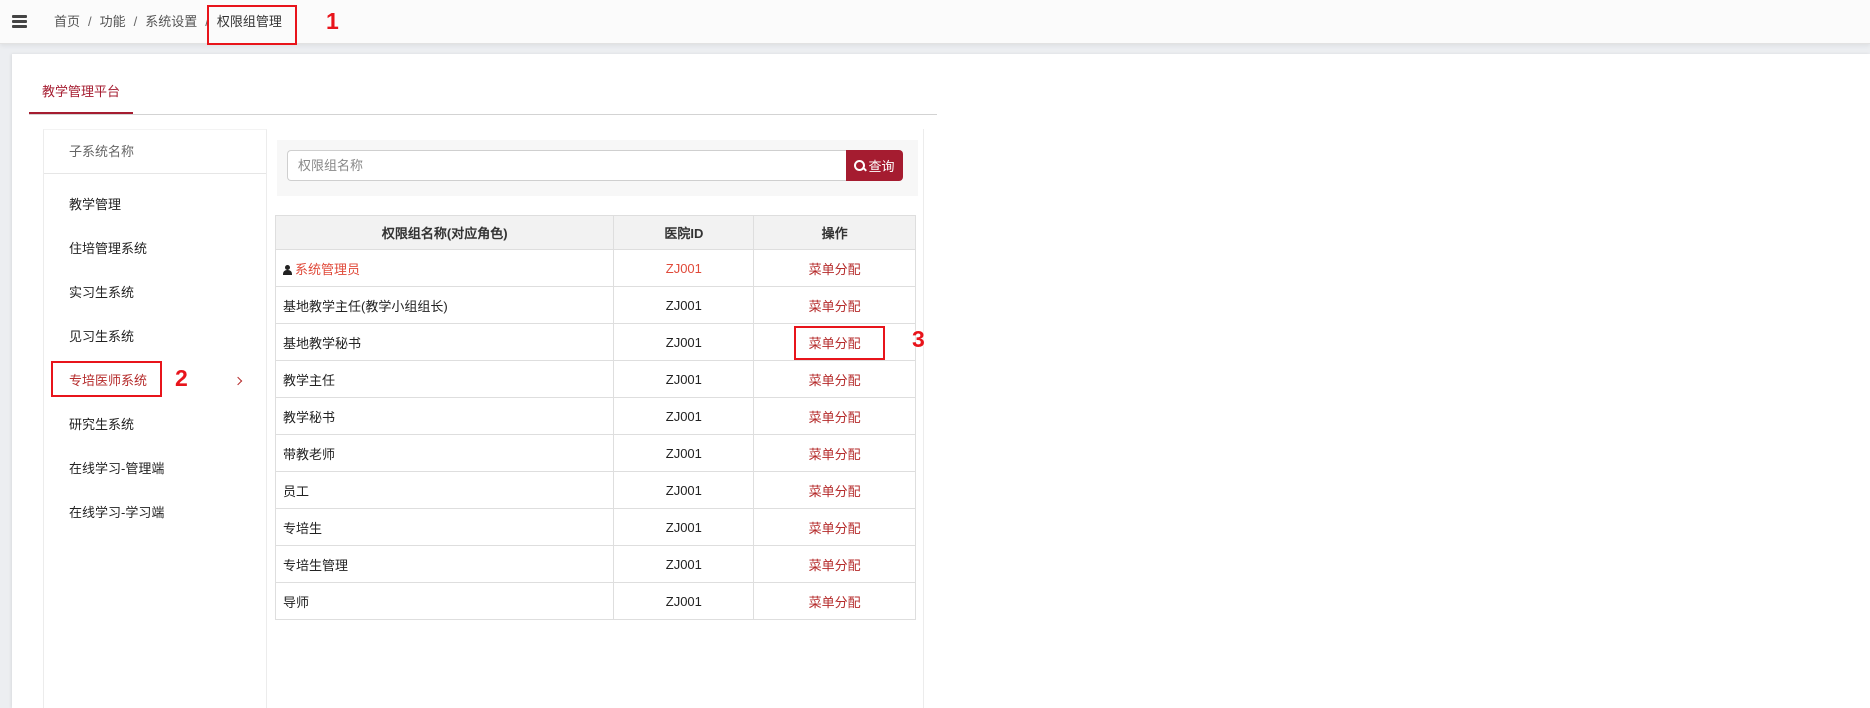 The width and height of the screenshot is (1870, 708). Describe the element at coordinates (918, 339) in the screenshot. I see `annotation-number-3: 3` at that location.